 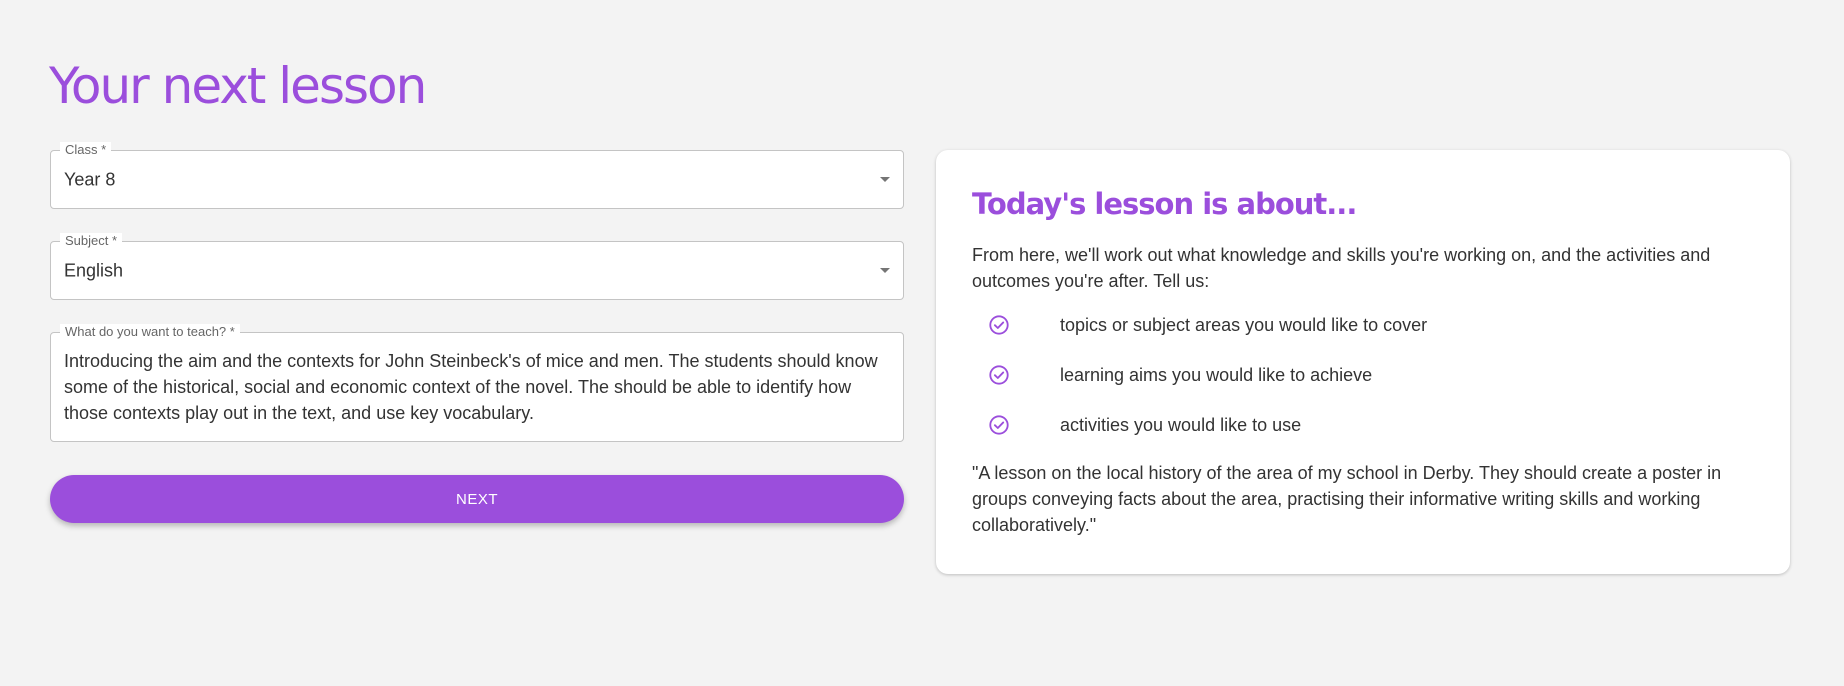 I want to click on list-item: learning aims you would like to achieve, so click(x=1207, y=375).